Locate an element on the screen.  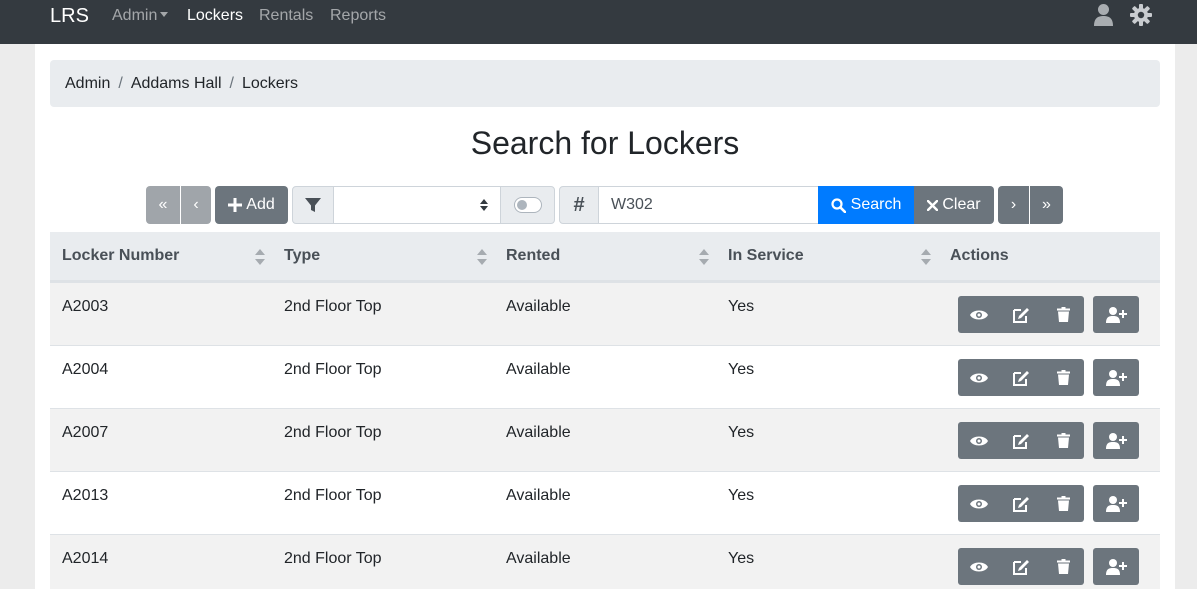
search-button: Search is located at coordinates (866, 205).